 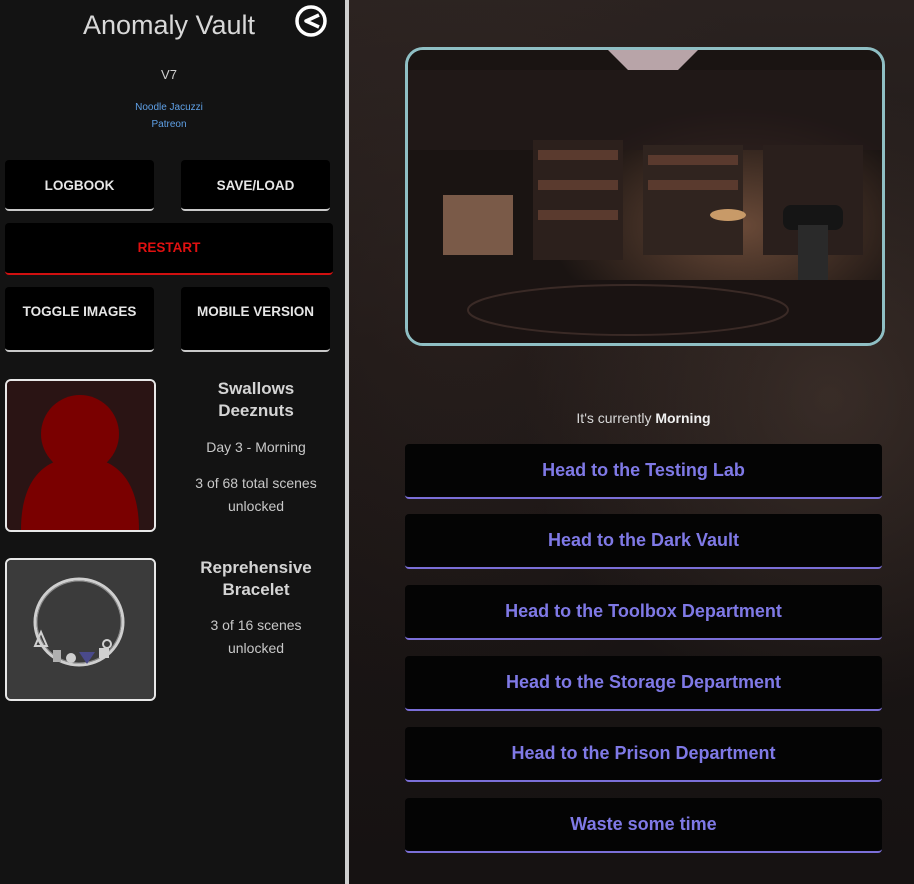 What do you see at coordinates (255, 319) in the screenshot?
I see `mobile-version-button: MOBILE VERSION` at bounding box center [255, 319].